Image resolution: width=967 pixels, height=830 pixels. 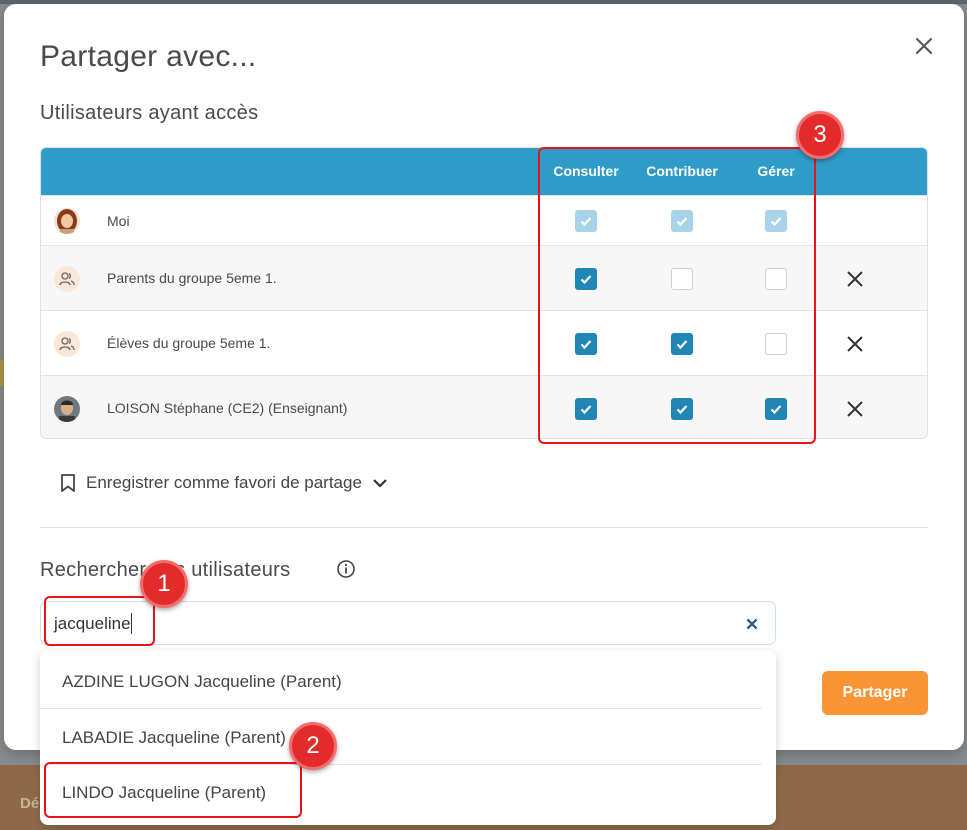 I want to click on info-icon, so click(x=346, y=569).